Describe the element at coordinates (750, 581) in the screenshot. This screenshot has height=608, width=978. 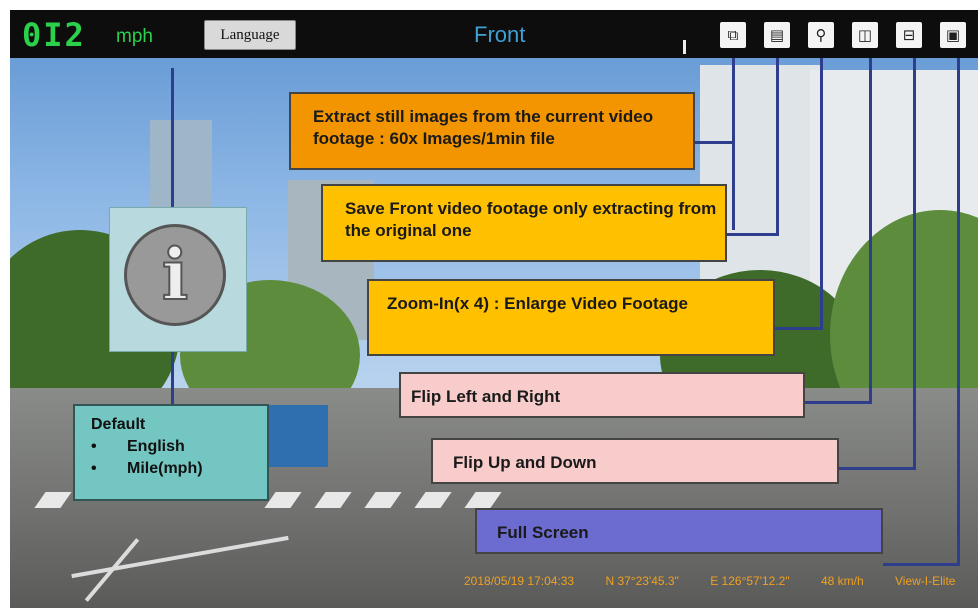
I see `status-longitude: E 126°57'12.2"` at that location.